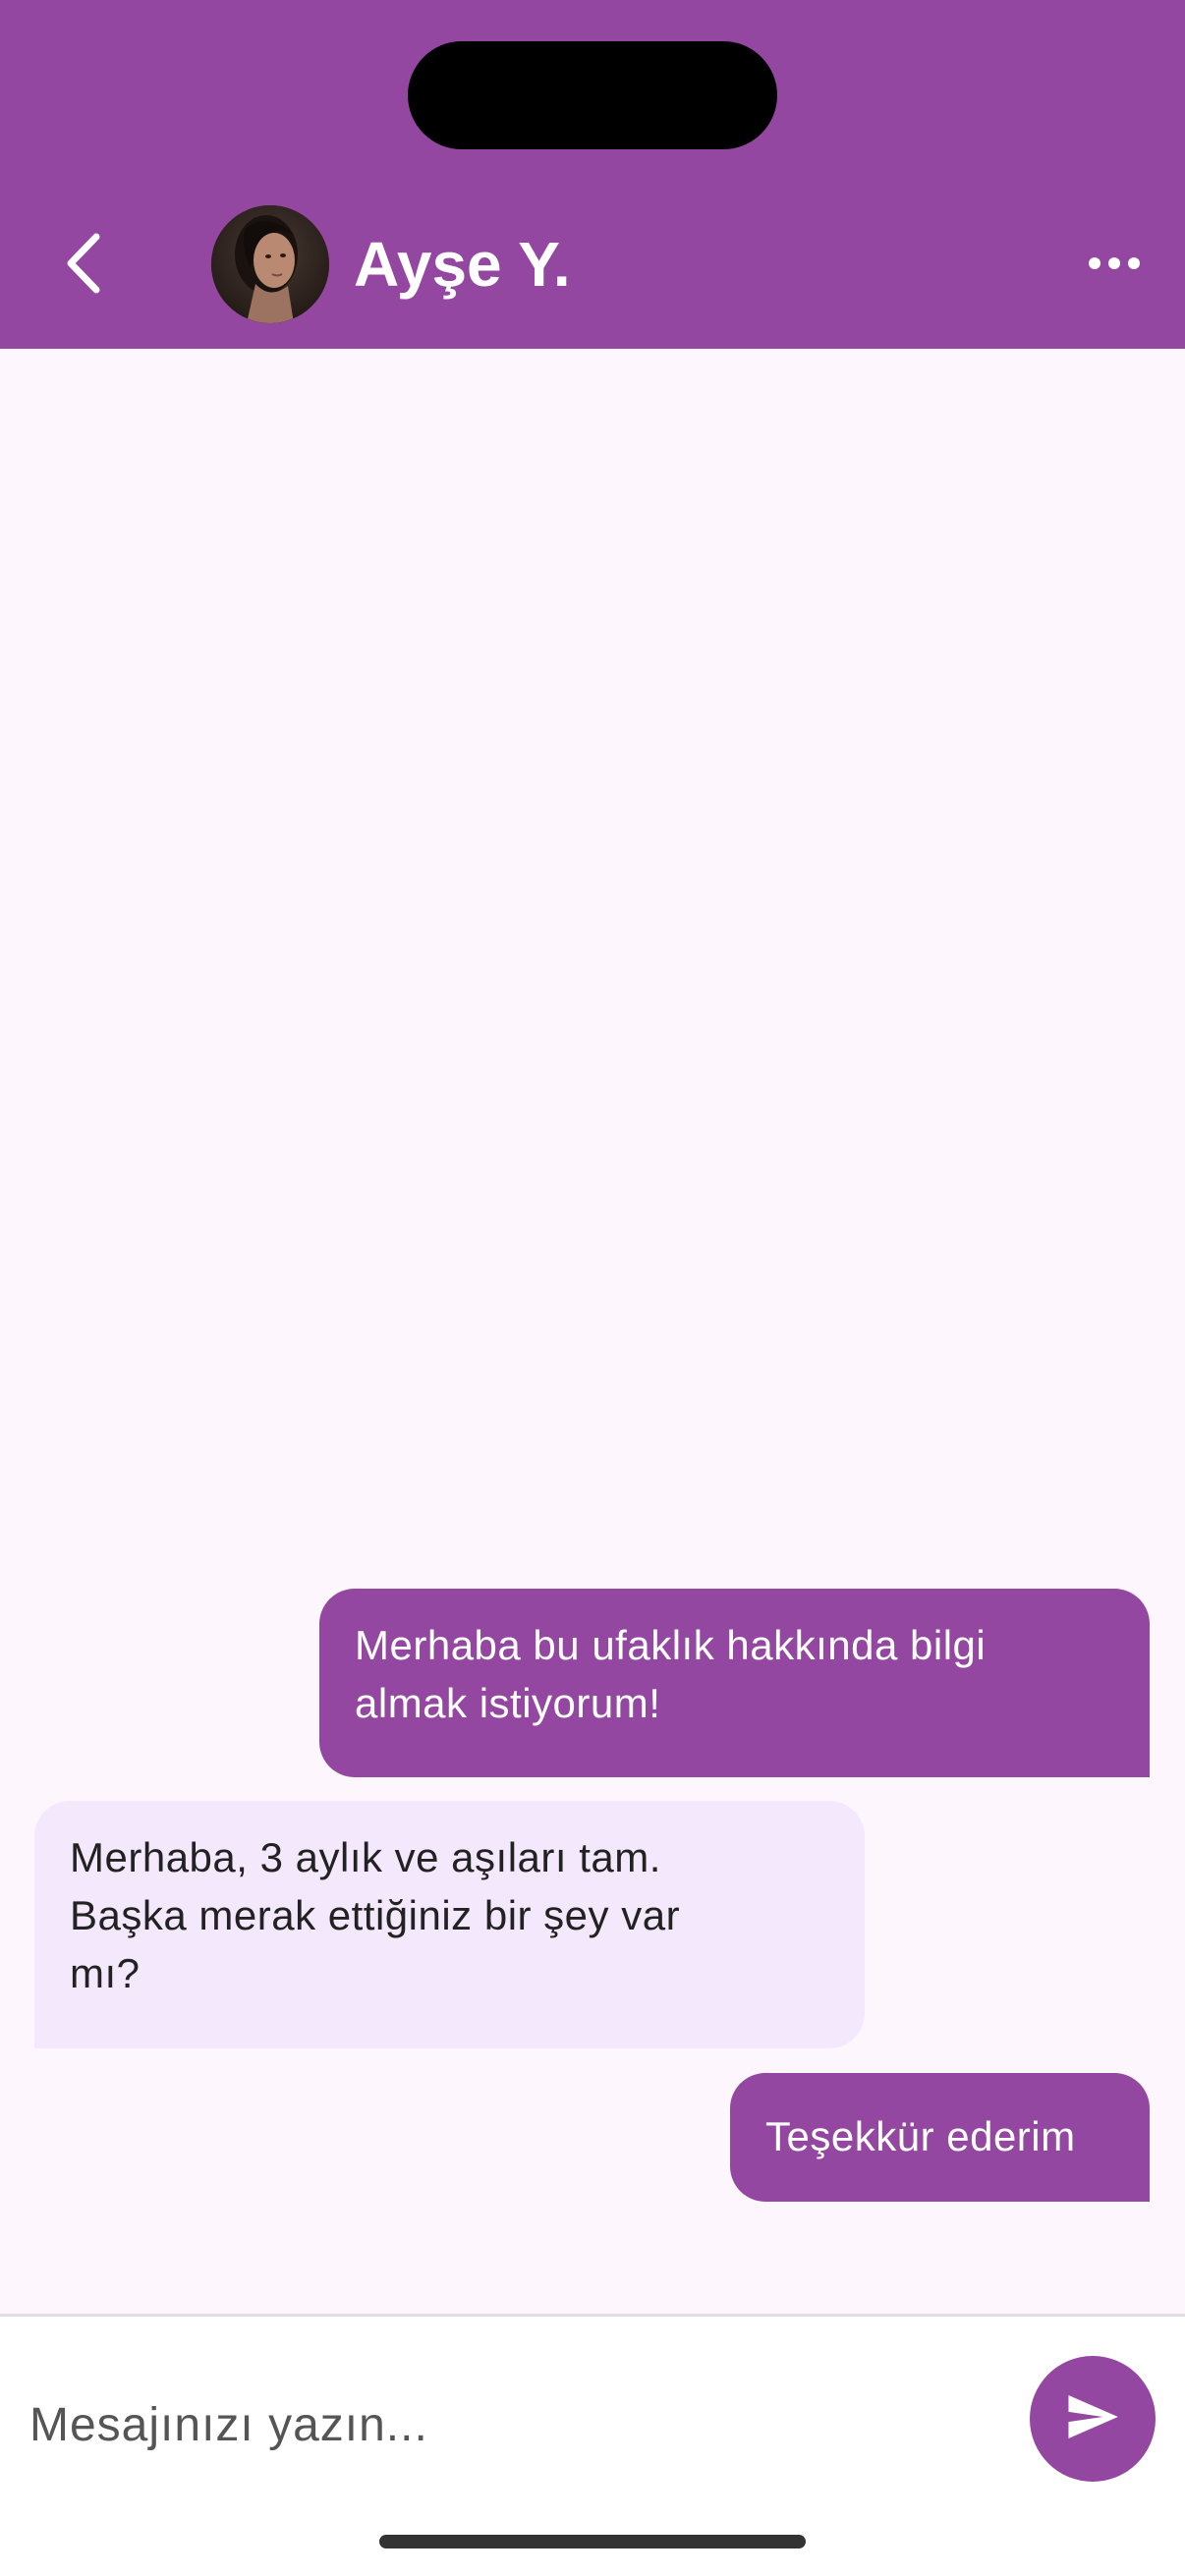 The image size is (1185, 2576). I want to click on message-line: Merhaba, 3 aylık ve aşıları tam., so click(366, 1857).